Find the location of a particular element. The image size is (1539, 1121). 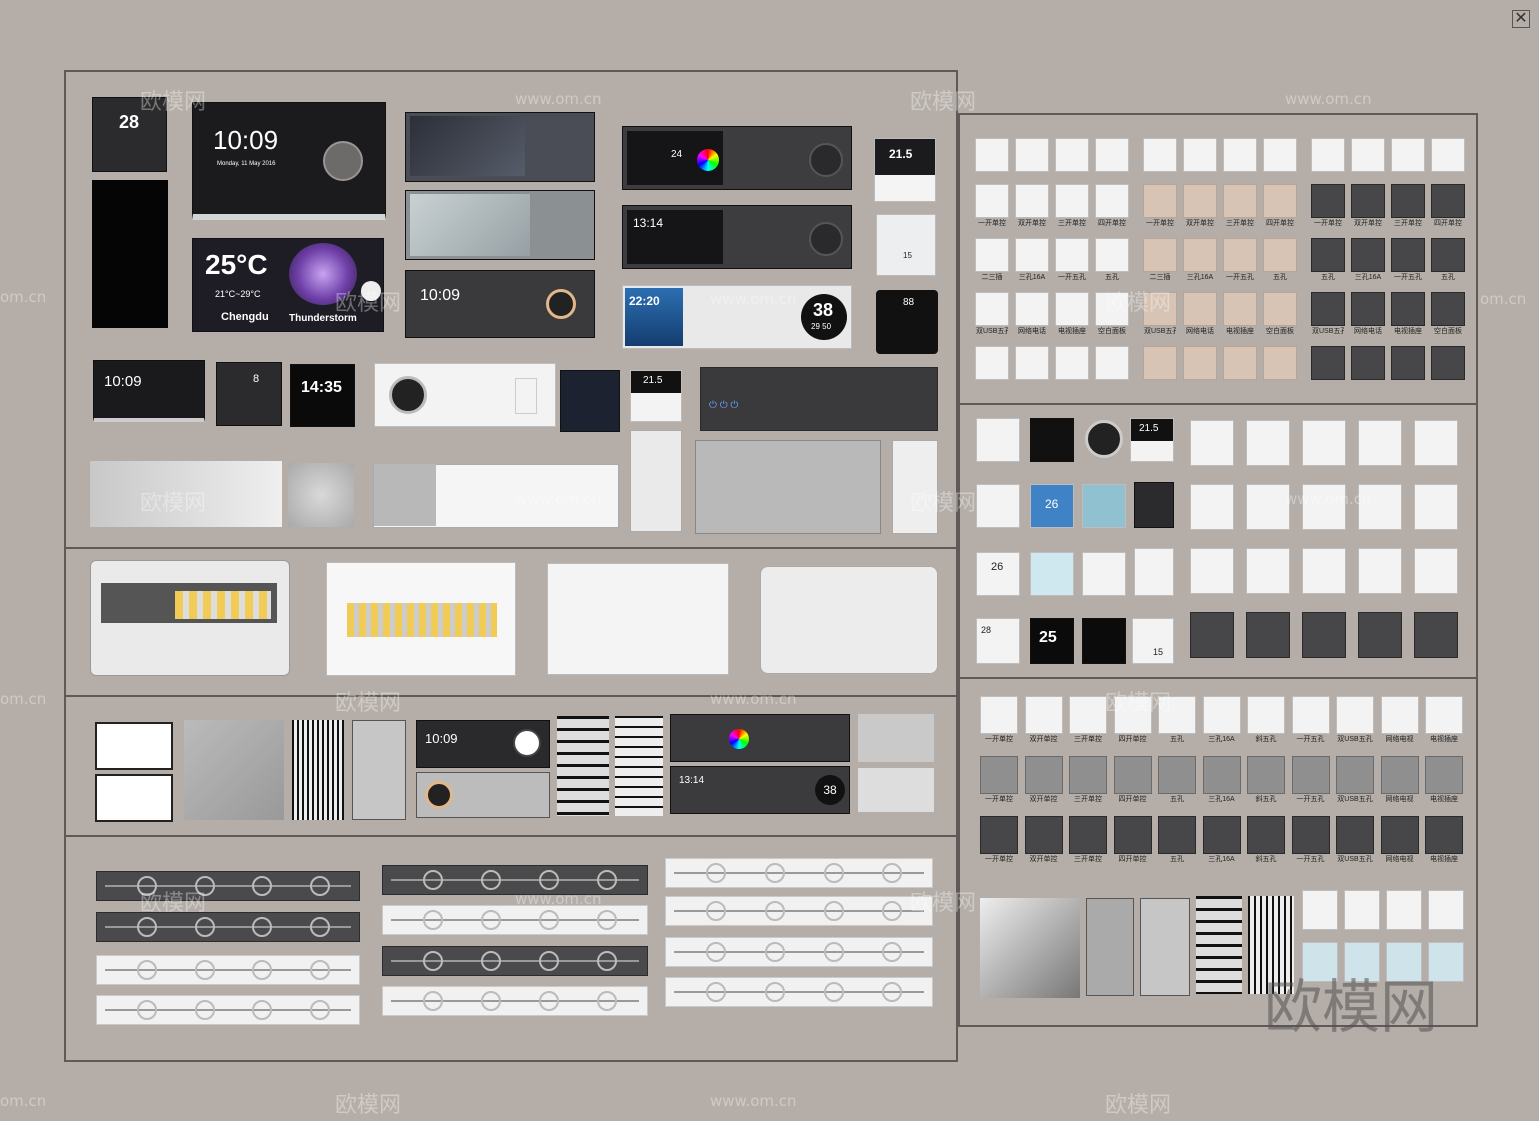

thermo-temp: 21.5 is located at coordinates (653, 380).